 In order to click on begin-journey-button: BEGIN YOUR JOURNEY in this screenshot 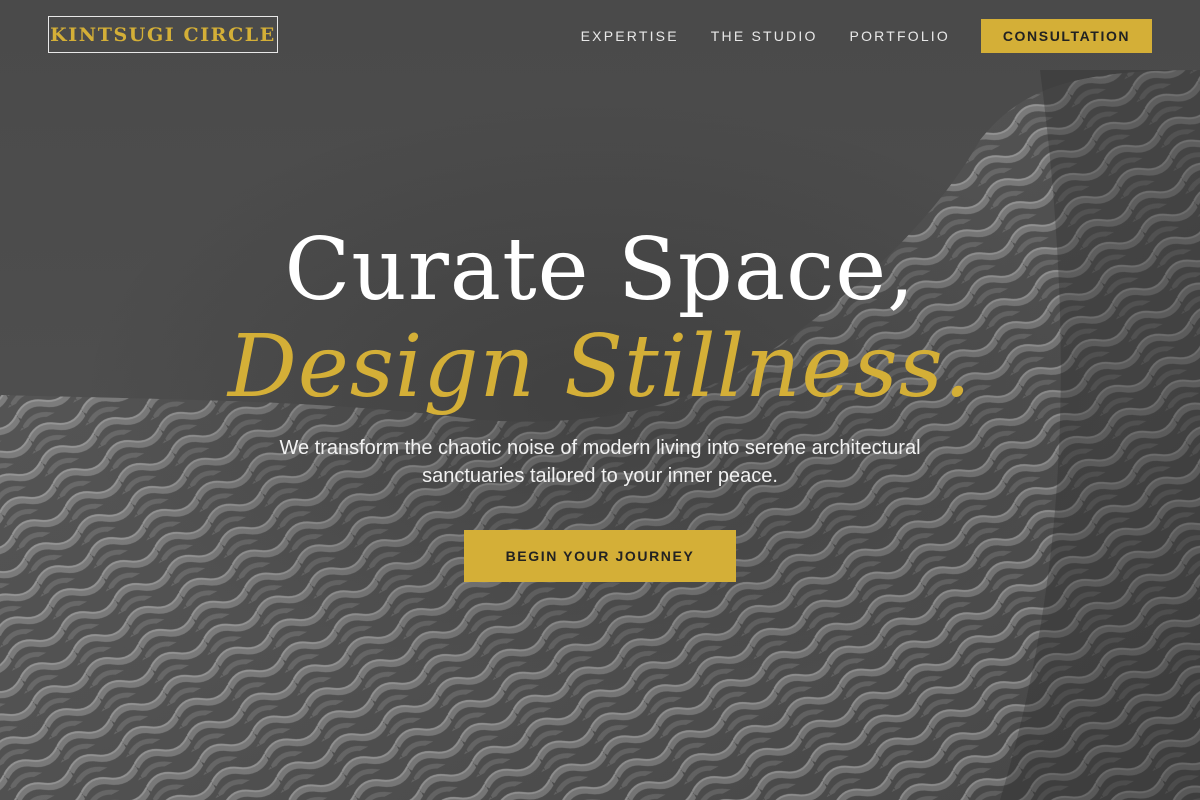, I will do `click(600, 556)`.